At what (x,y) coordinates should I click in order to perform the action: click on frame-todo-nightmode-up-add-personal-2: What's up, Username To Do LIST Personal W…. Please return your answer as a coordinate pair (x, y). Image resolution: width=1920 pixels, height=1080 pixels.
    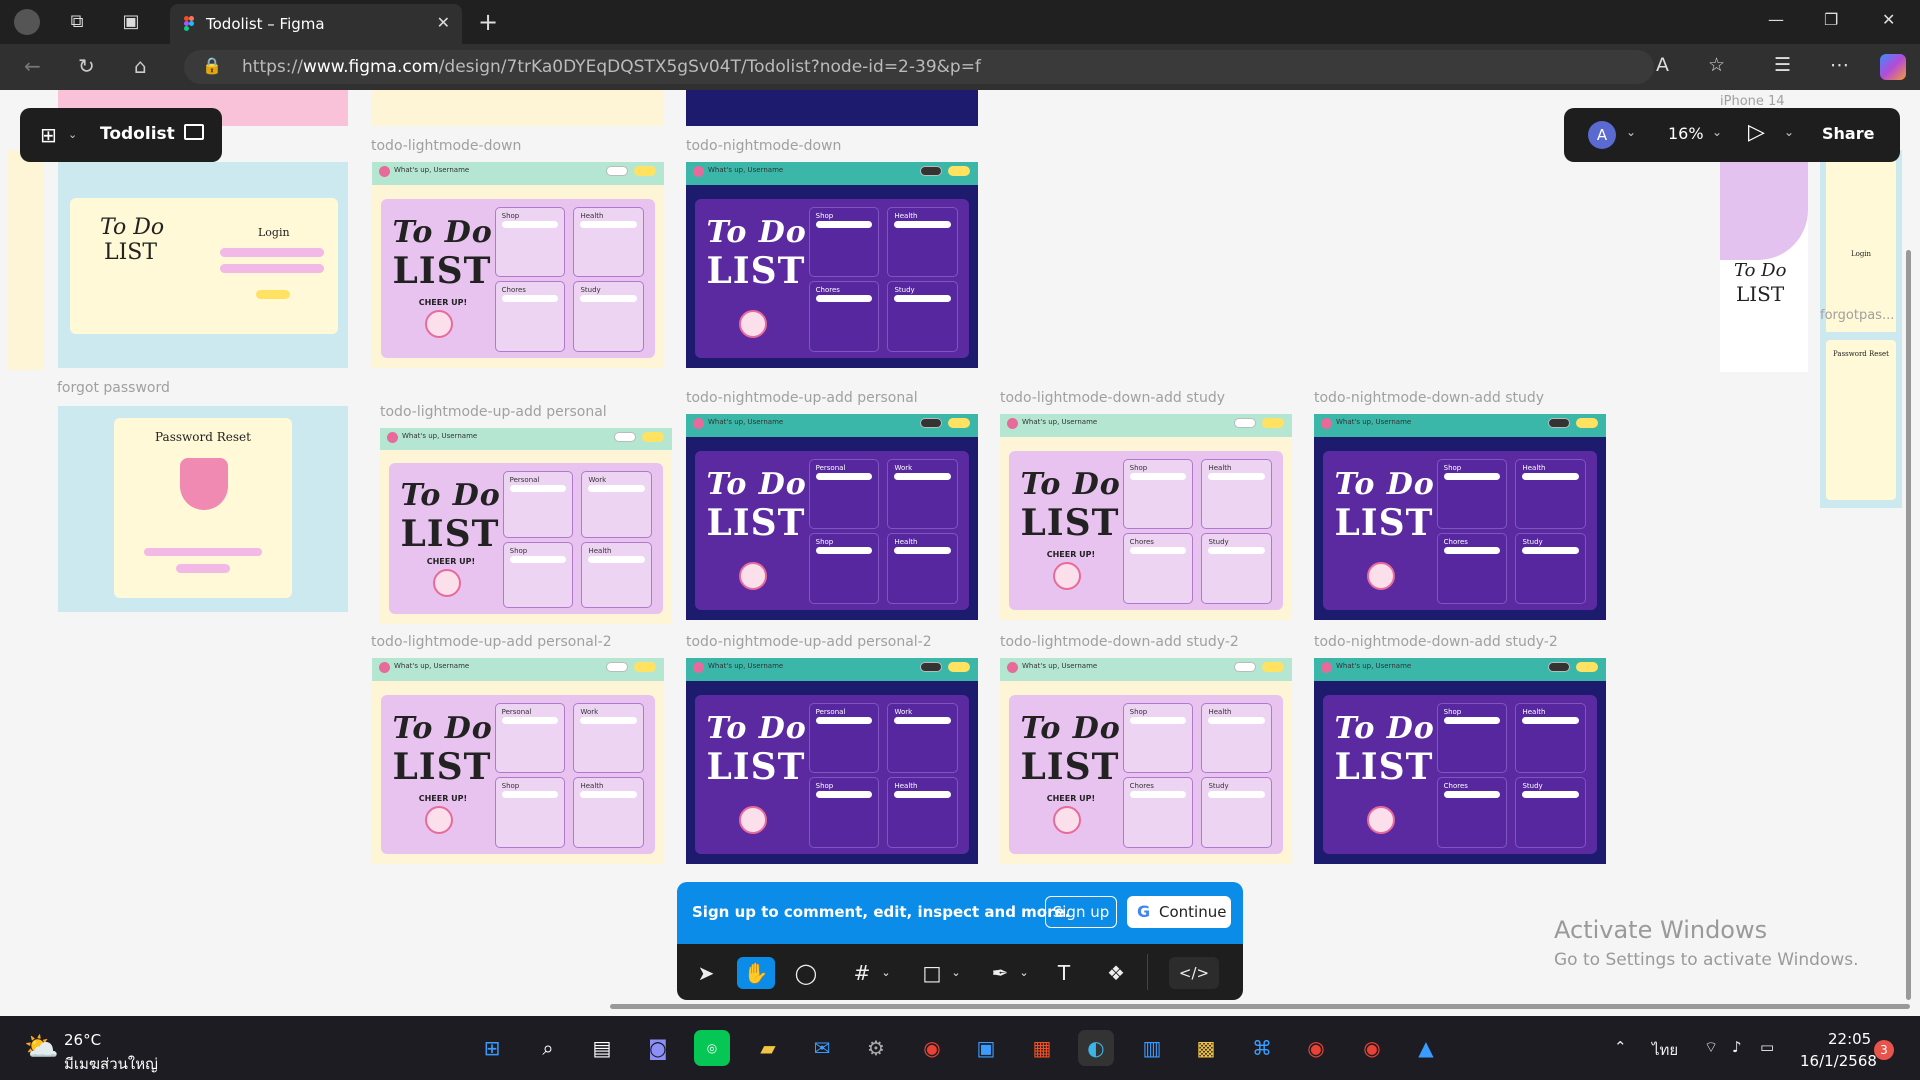
    Looking at the image, I should click on (832, 761).